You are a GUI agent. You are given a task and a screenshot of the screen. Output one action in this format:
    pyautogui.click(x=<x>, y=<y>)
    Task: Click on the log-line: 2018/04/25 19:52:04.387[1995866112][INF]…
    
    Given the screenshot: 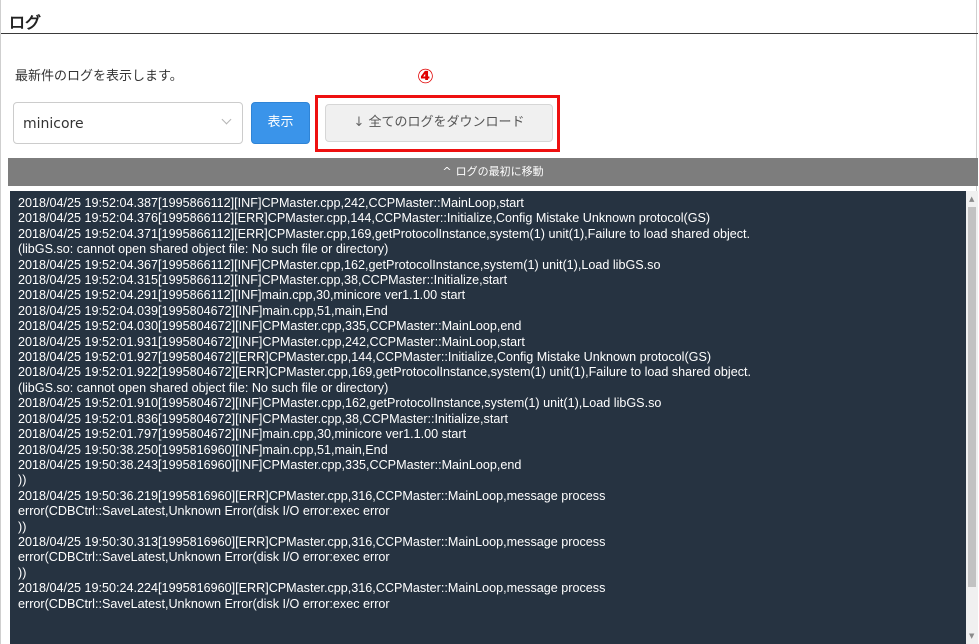 What is the action you would take?
    pyautogui.click(x=271, y=203)
    